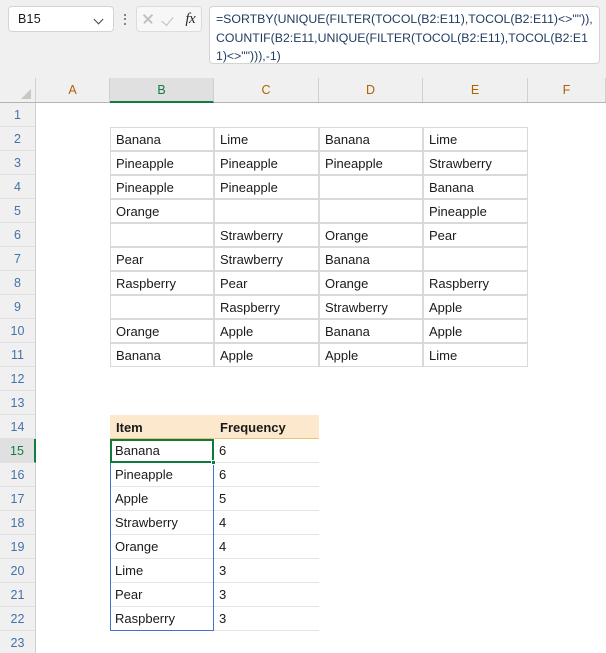  Describe the element at coordinates (371, 187) in the screenshot. I see `source-cell-D4` at that location.